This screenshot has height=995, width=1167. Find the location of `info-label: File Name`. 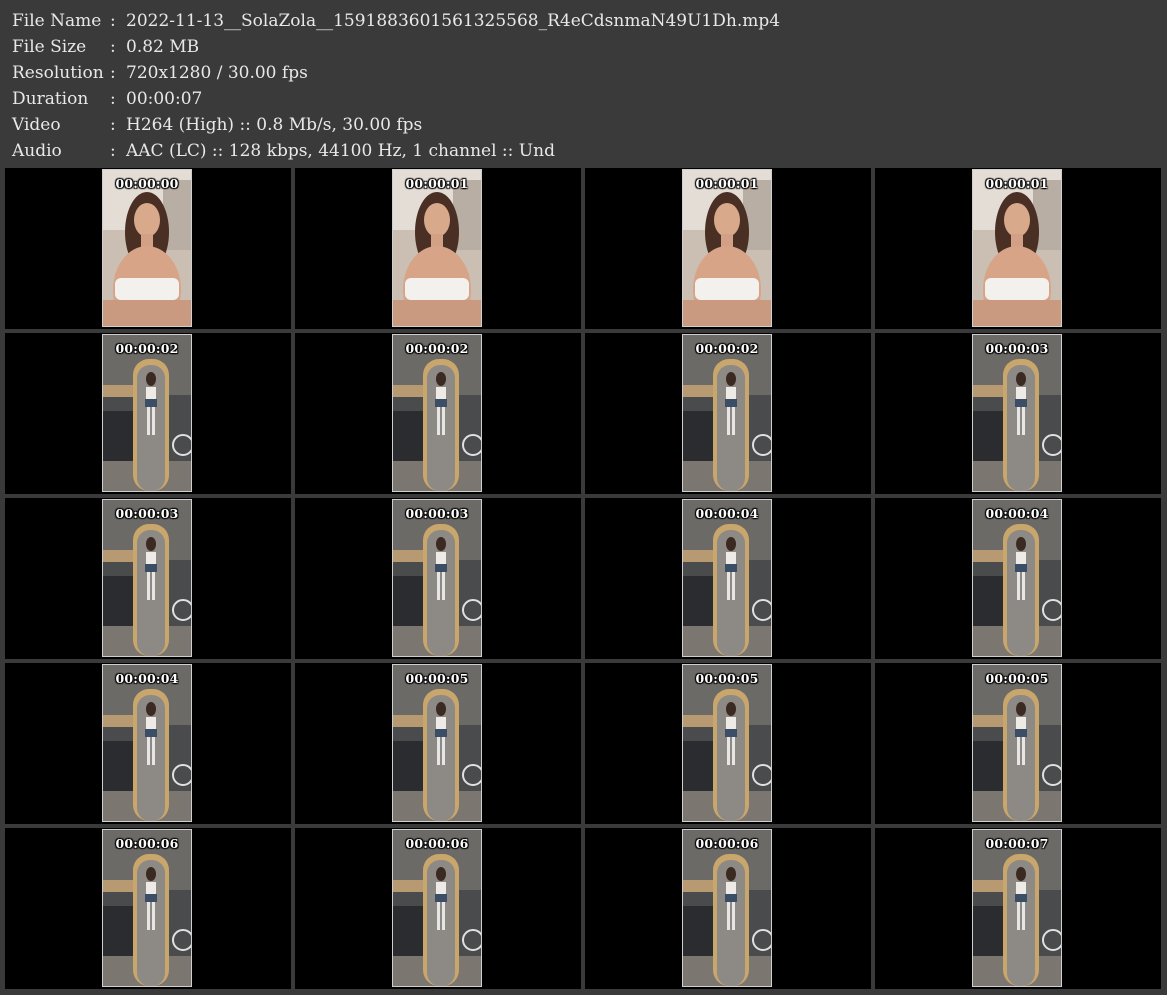

info-label: File Name is located at coordinates (57, 21).